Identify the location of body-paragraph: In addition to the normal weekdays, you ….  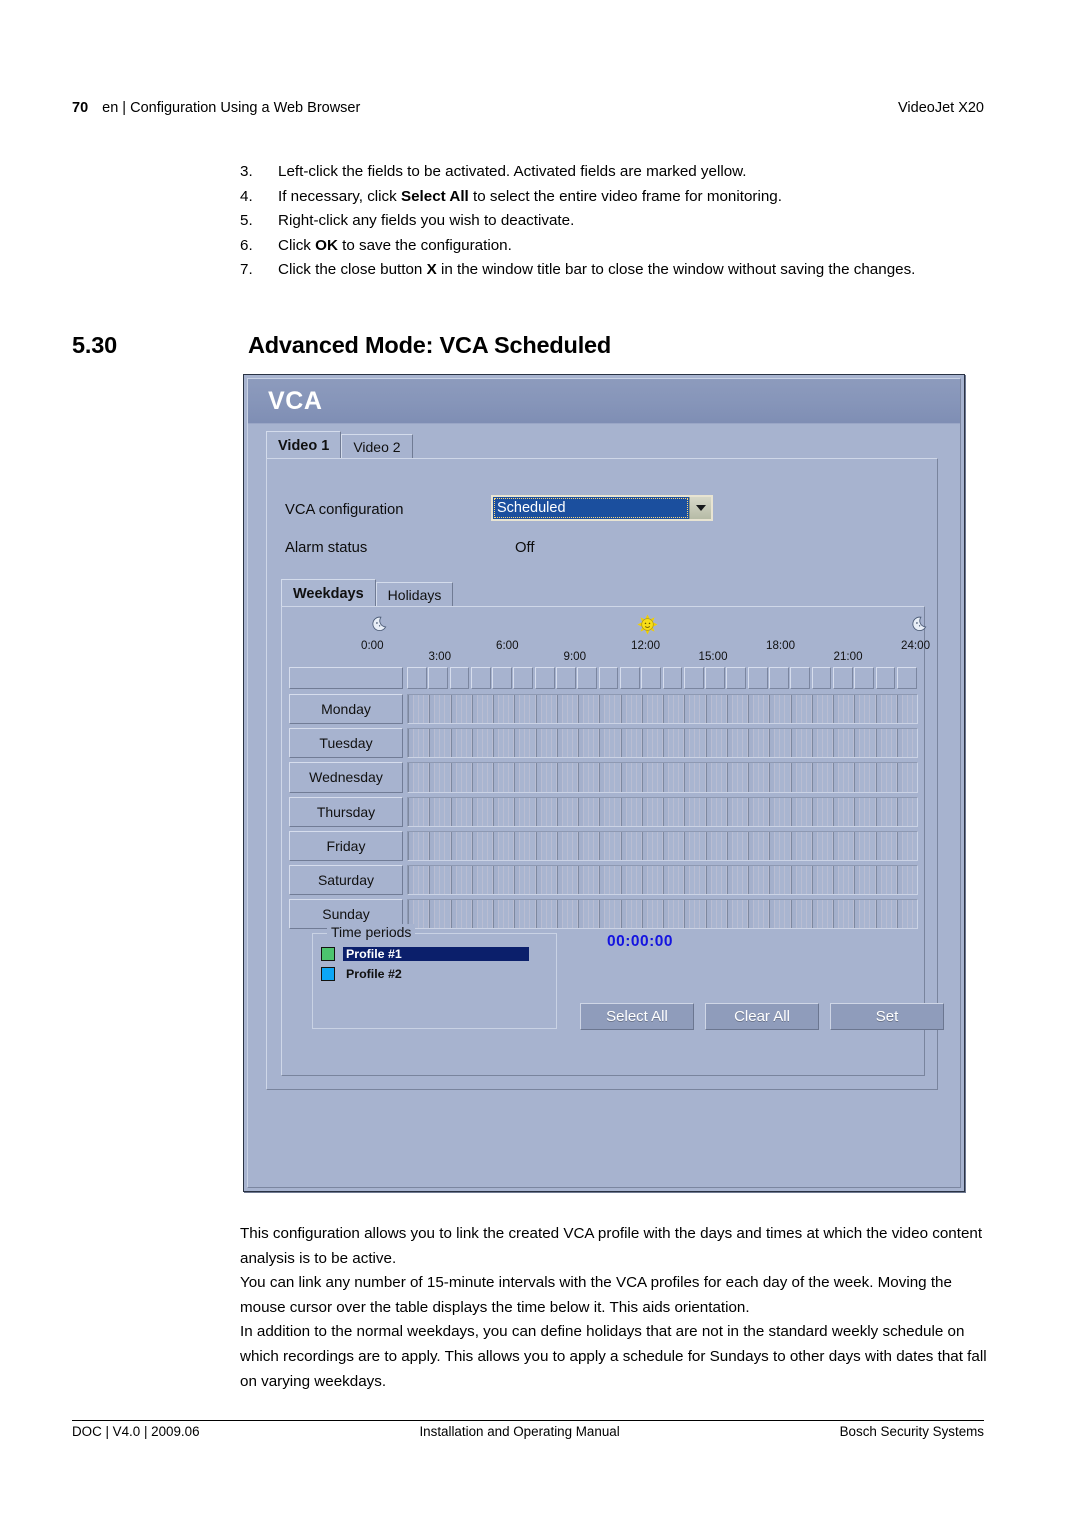
(613, 1356).